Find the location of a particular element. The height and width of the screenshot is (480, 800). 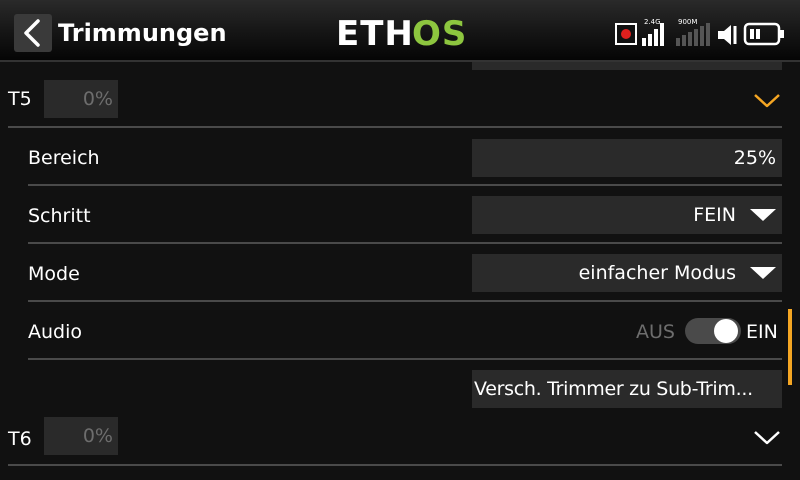

tx-signal-bars-icon: 900M is located at coordinates (695, 32).